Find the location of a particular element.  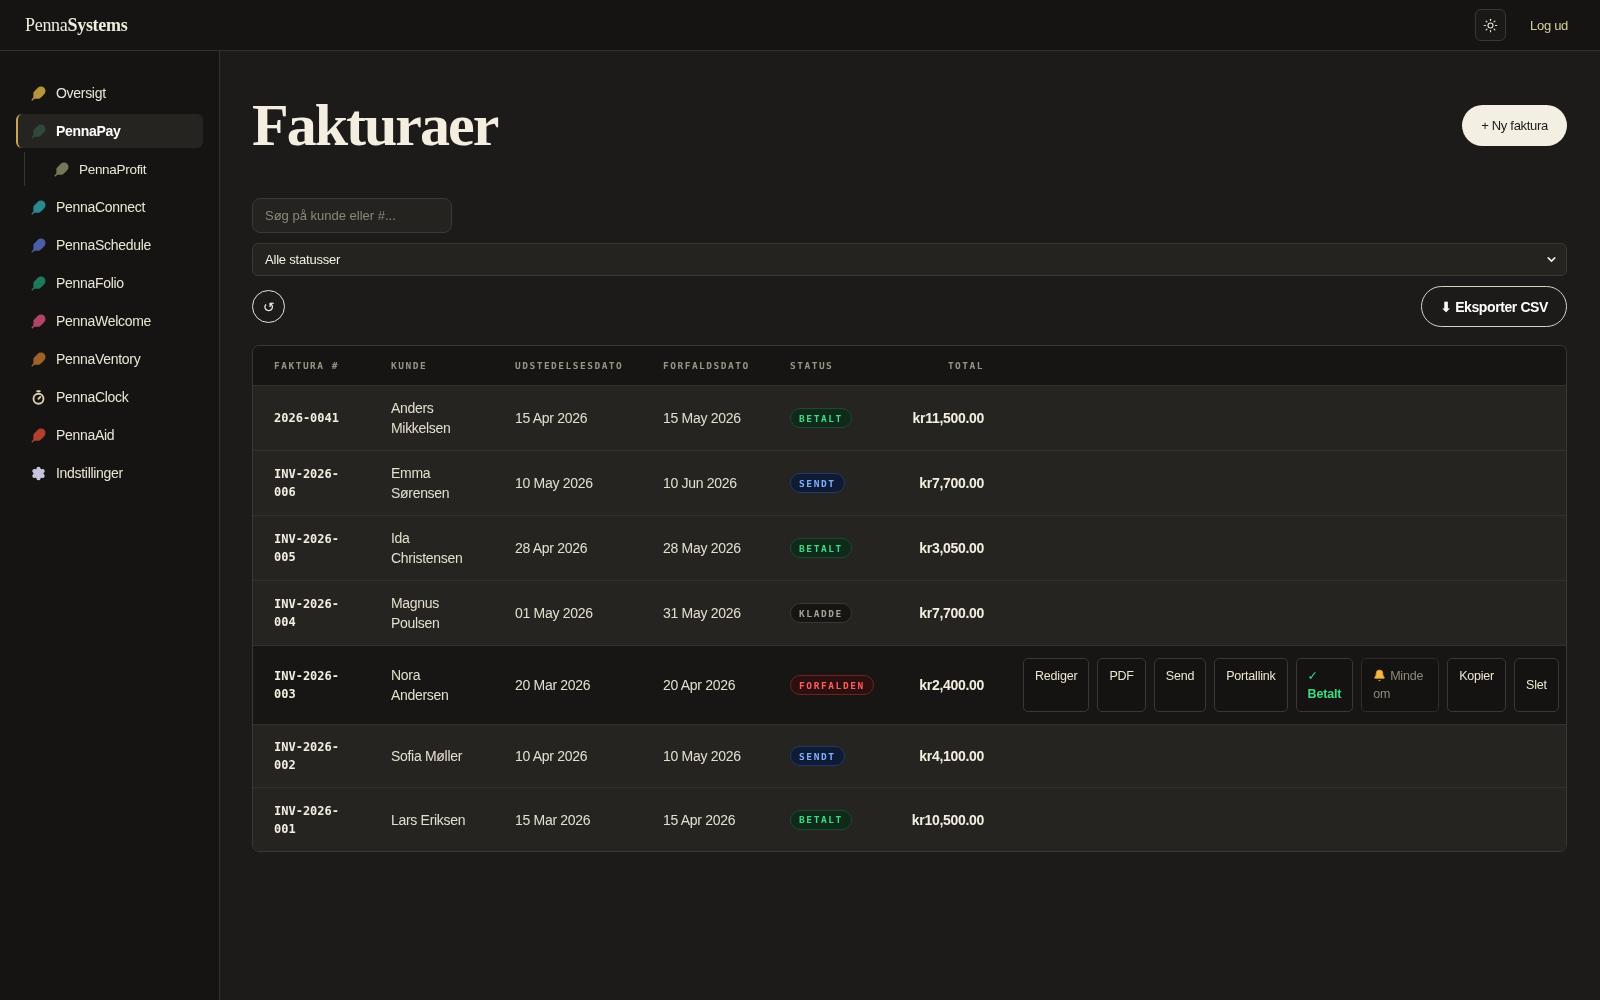

sidebar-item: PennaAid is located at coordinates (109, 435).